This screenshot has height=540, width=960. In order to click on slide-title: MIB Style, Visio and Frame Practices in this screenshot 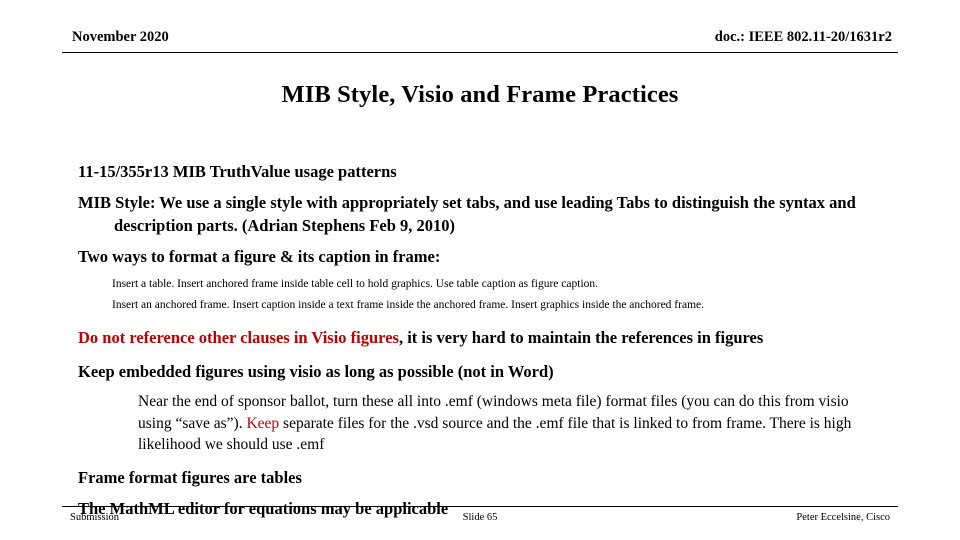, I will do `click(480, 94)`.